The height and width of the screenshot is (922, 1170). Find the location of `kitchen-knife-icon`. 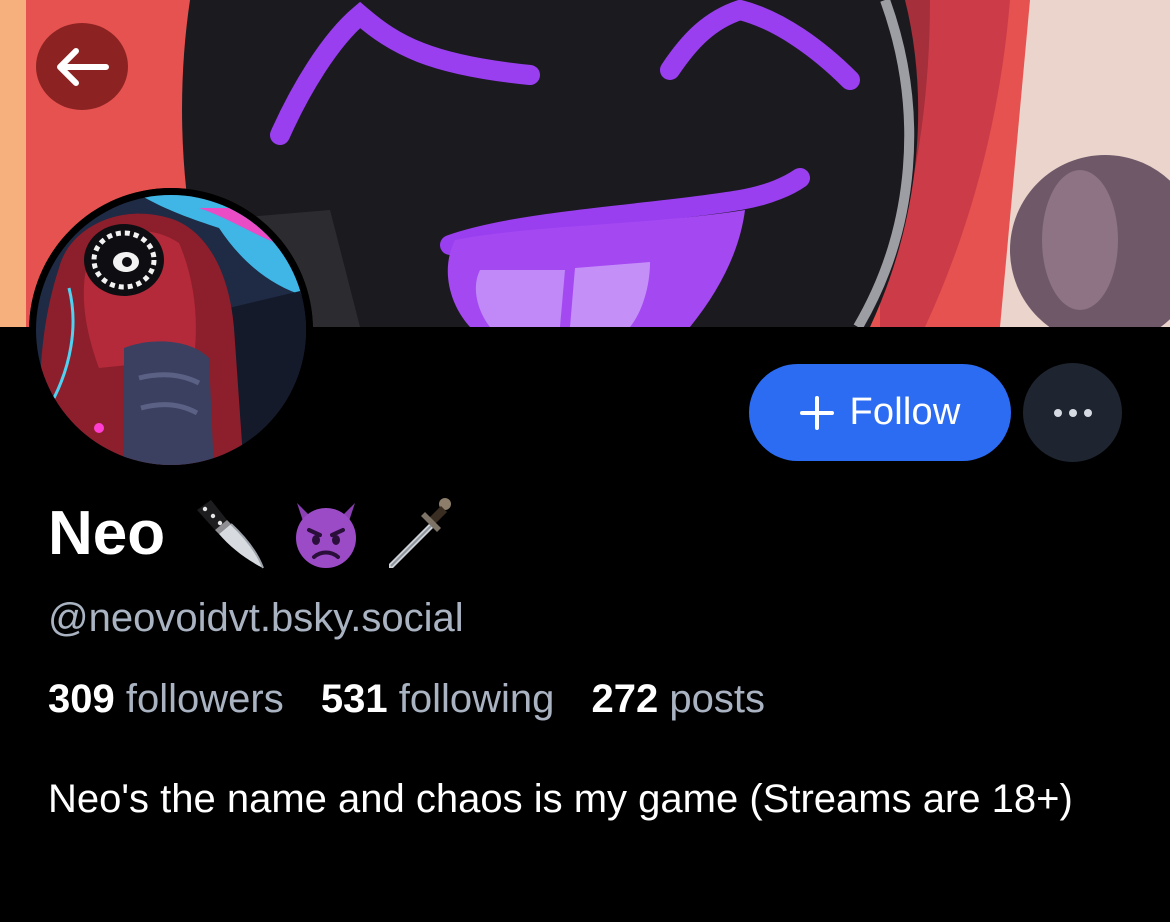

kitchen-knife-icon is located at coordinates (231, 534).